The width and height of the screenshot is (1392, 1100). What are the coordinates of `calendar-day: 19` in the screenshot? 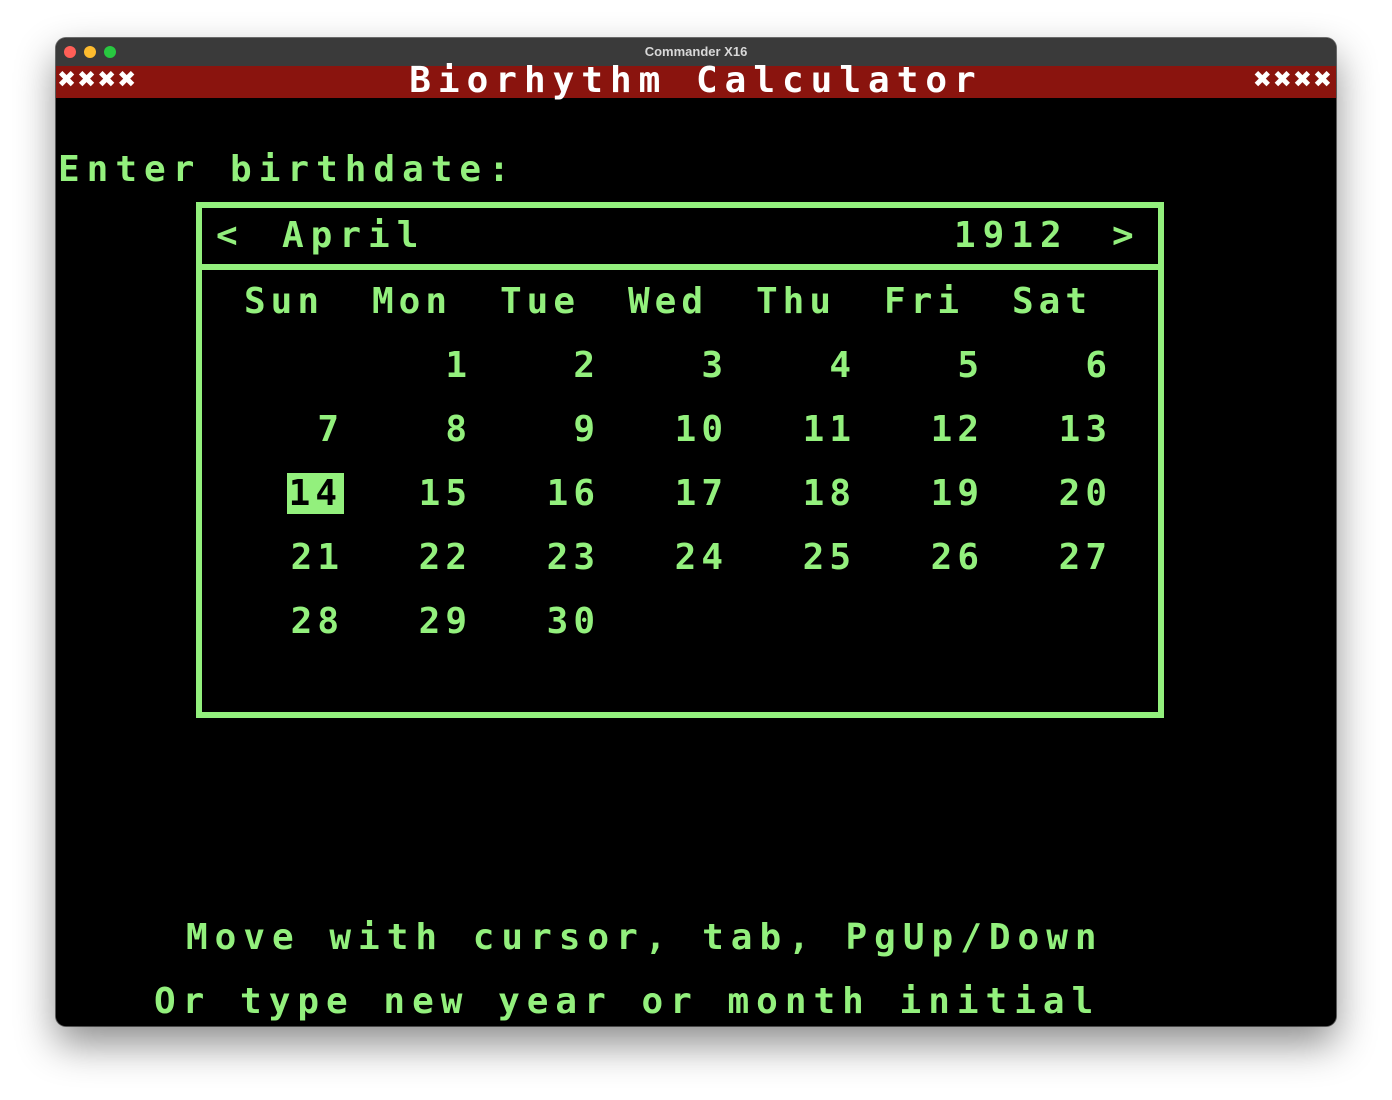 It's located at (934, 494).